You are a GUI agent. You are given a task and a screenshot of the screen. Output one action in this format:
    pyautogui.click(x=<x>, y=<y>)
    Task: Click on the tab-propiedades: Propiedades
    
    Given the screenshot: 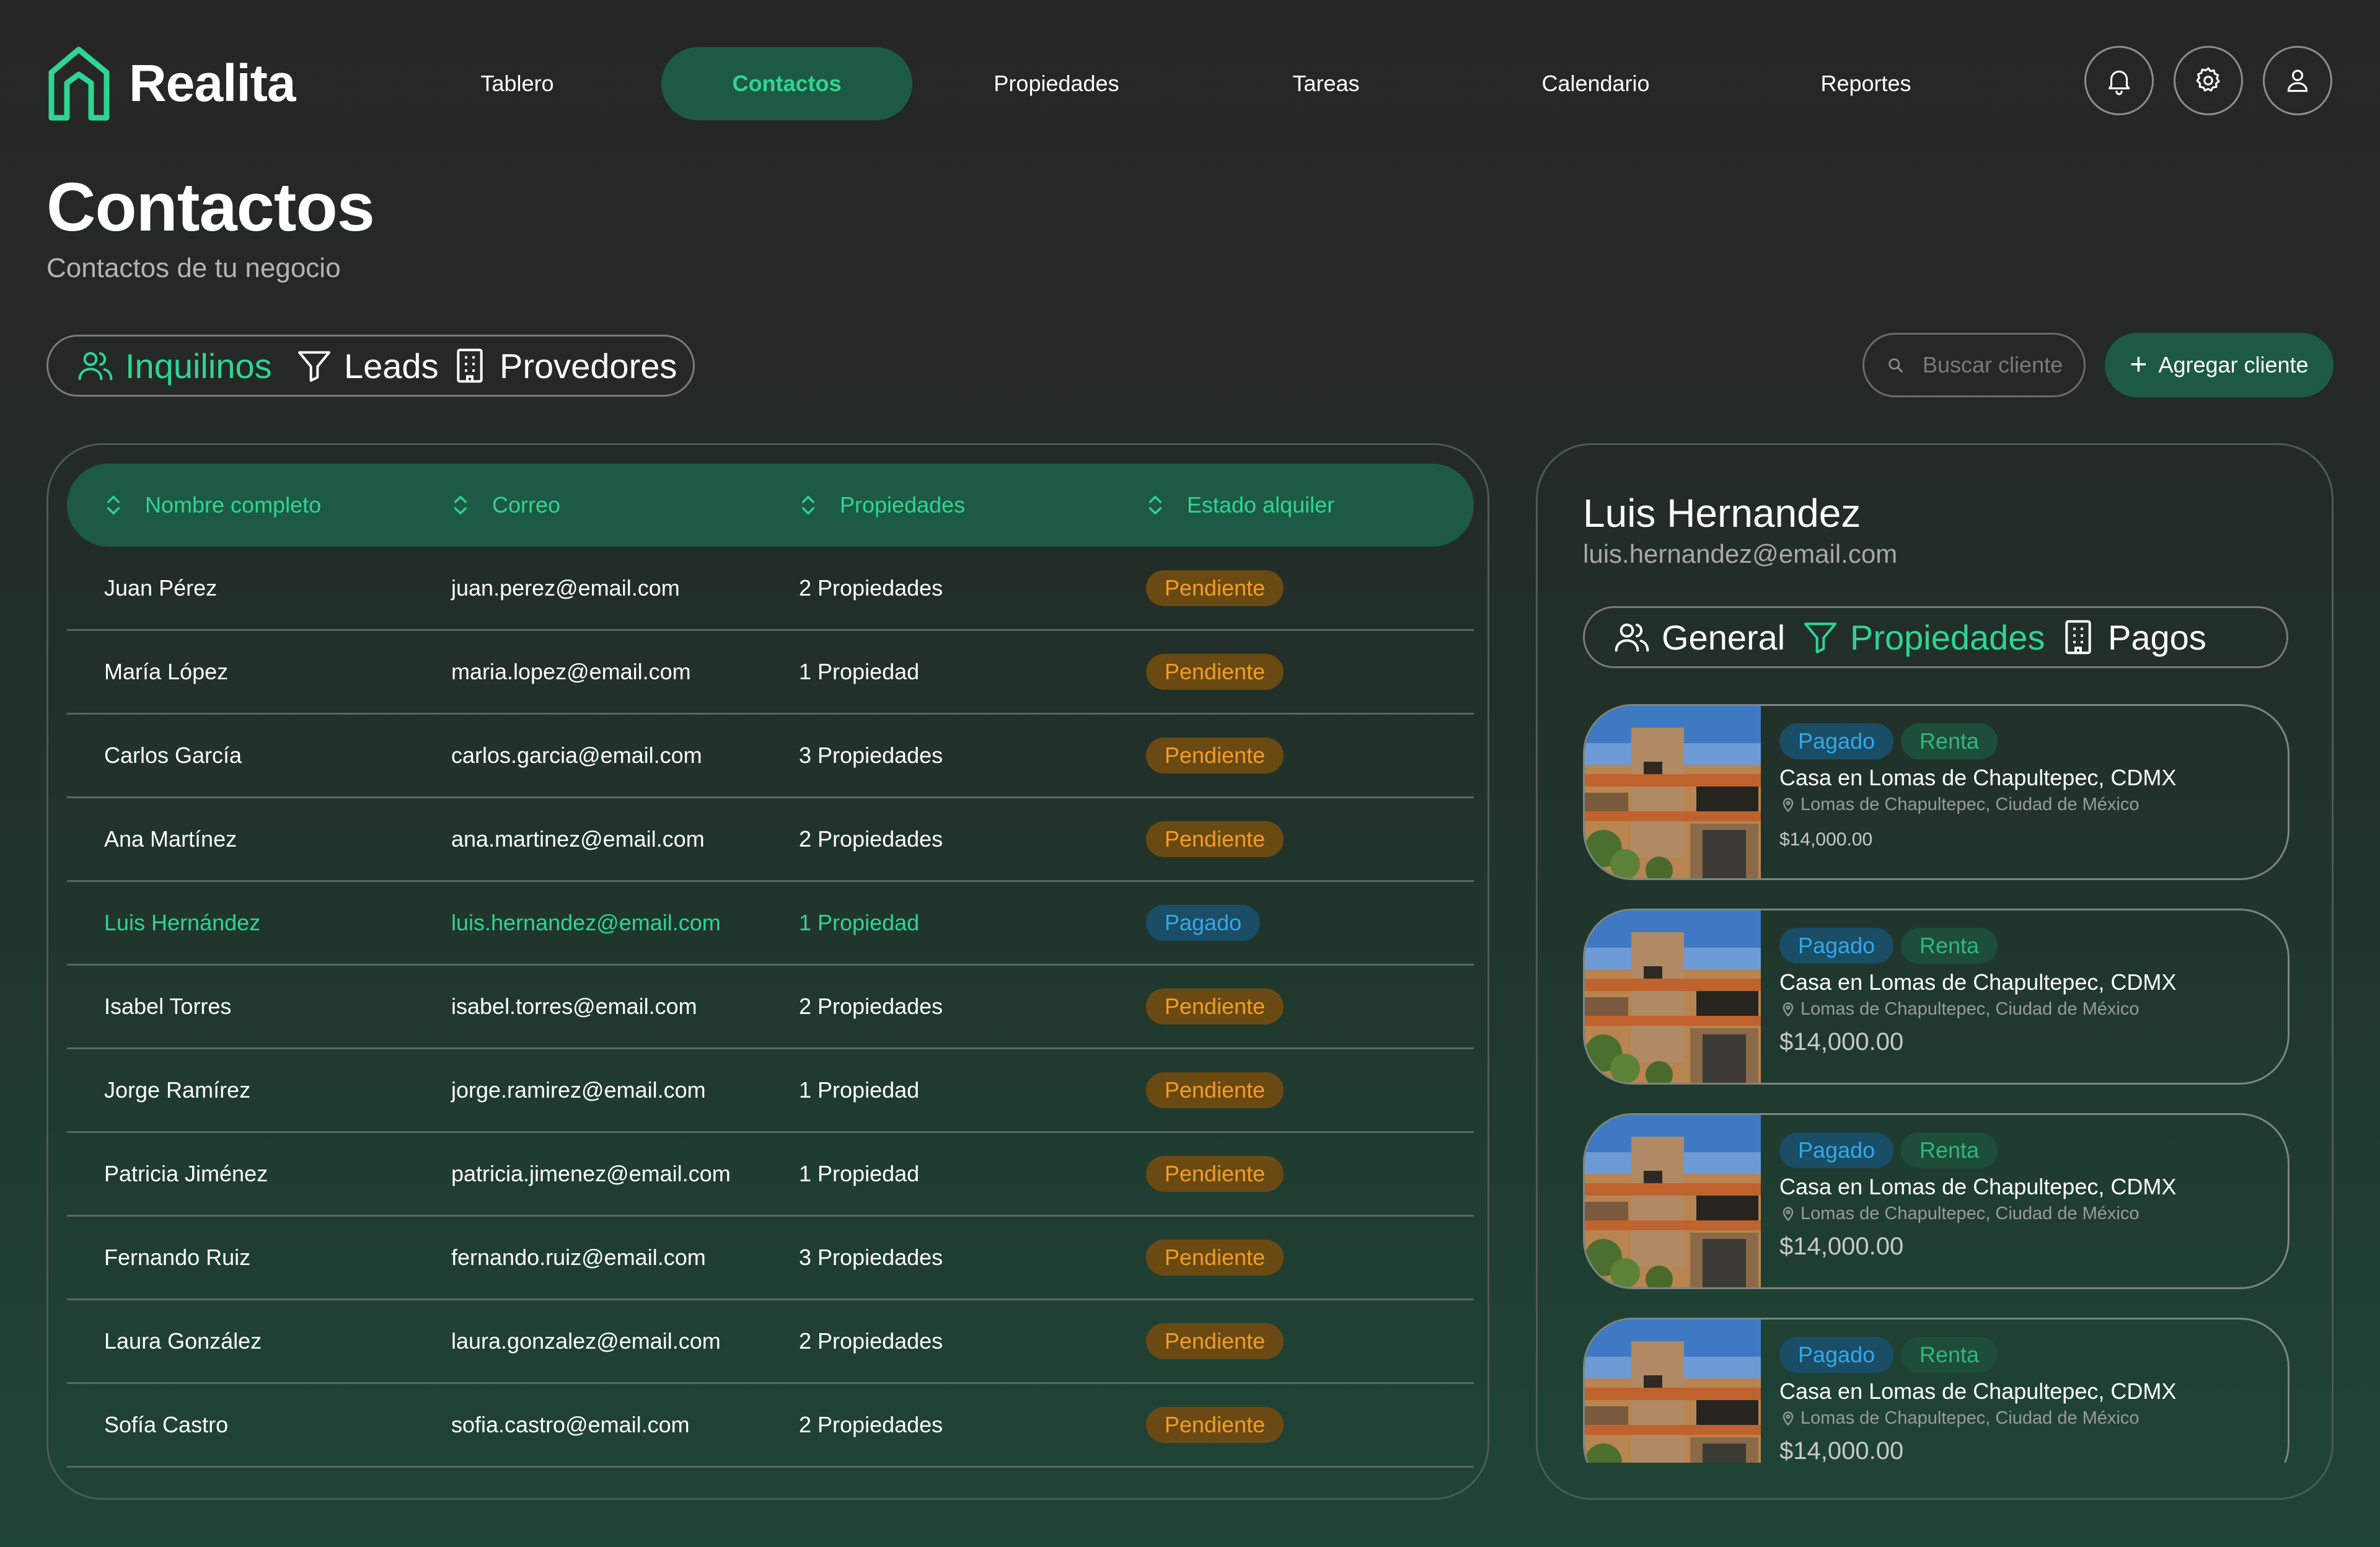 What is the action you would take?
    pyautogui.click(x=1922, y=637)
    